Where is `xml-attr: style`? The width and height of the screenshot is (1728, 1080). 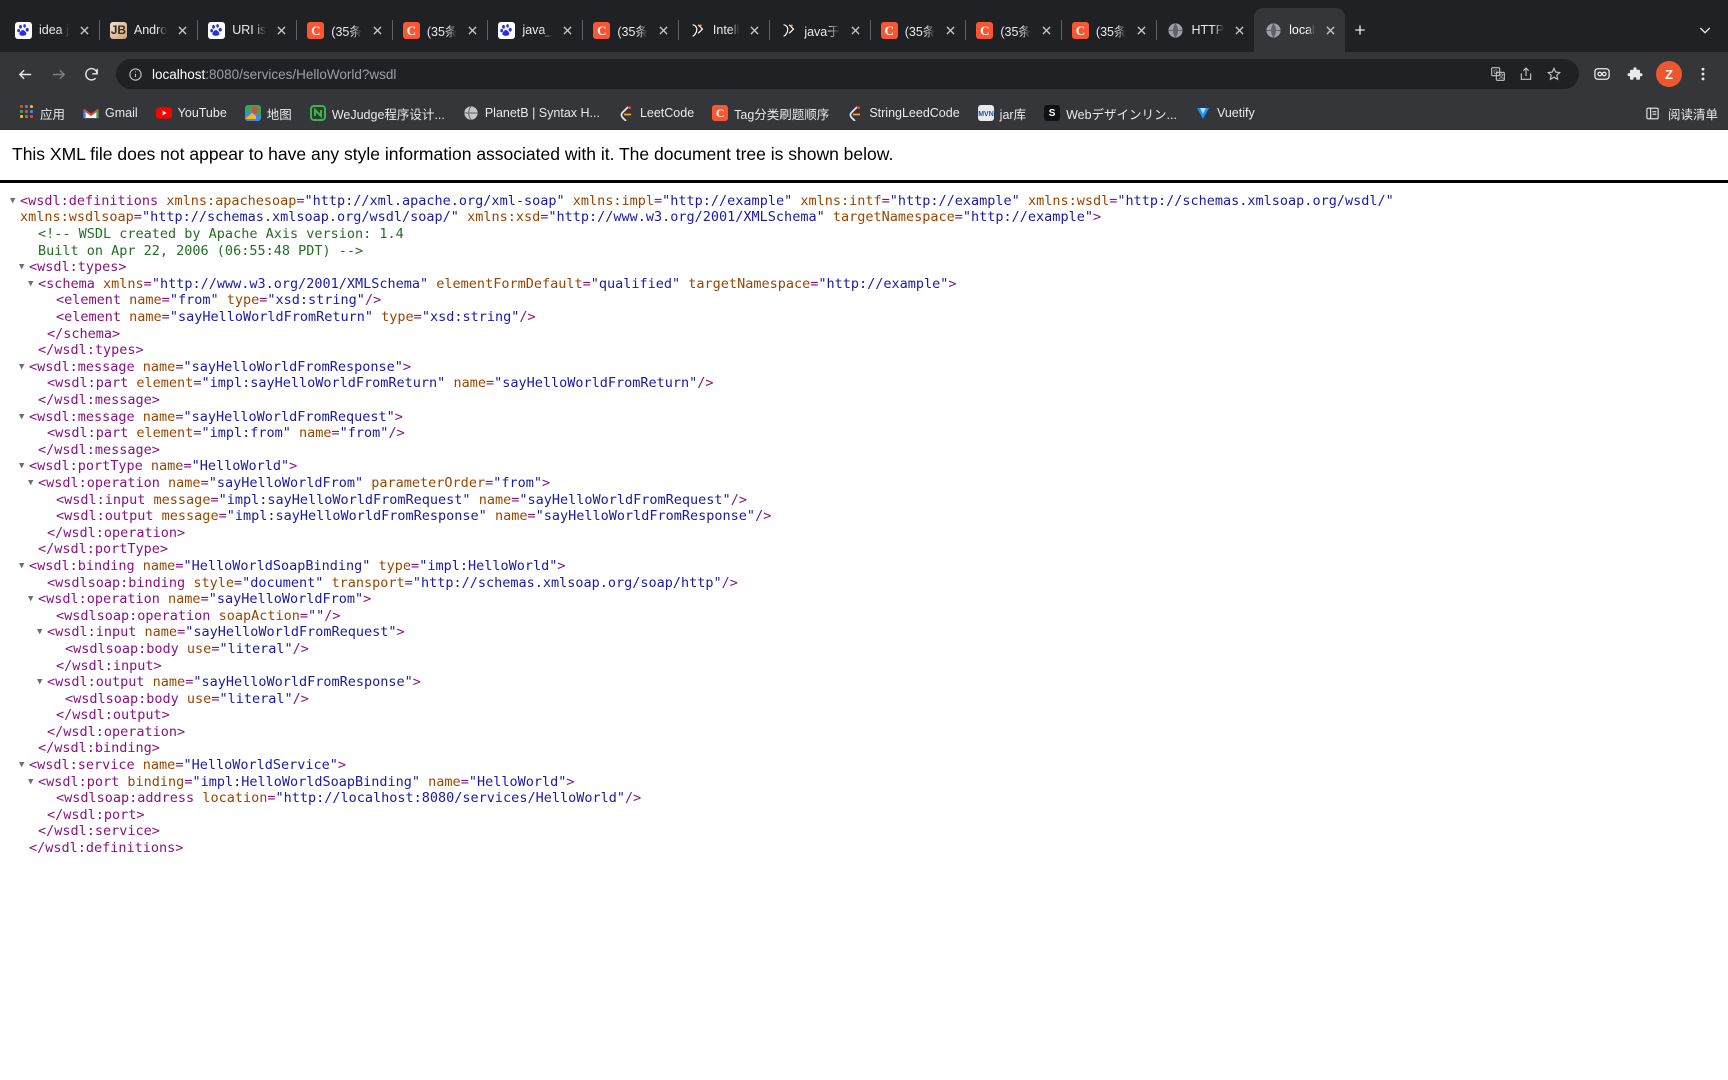
xml-attr: style is located at coordinates (213, 582).